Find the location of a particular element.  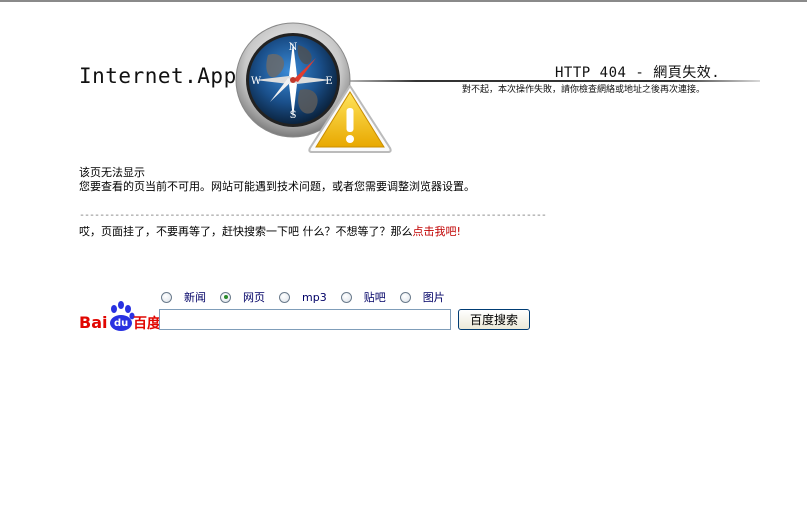

click-me-link: 点击我吧! is located at coordinates (437, 231).